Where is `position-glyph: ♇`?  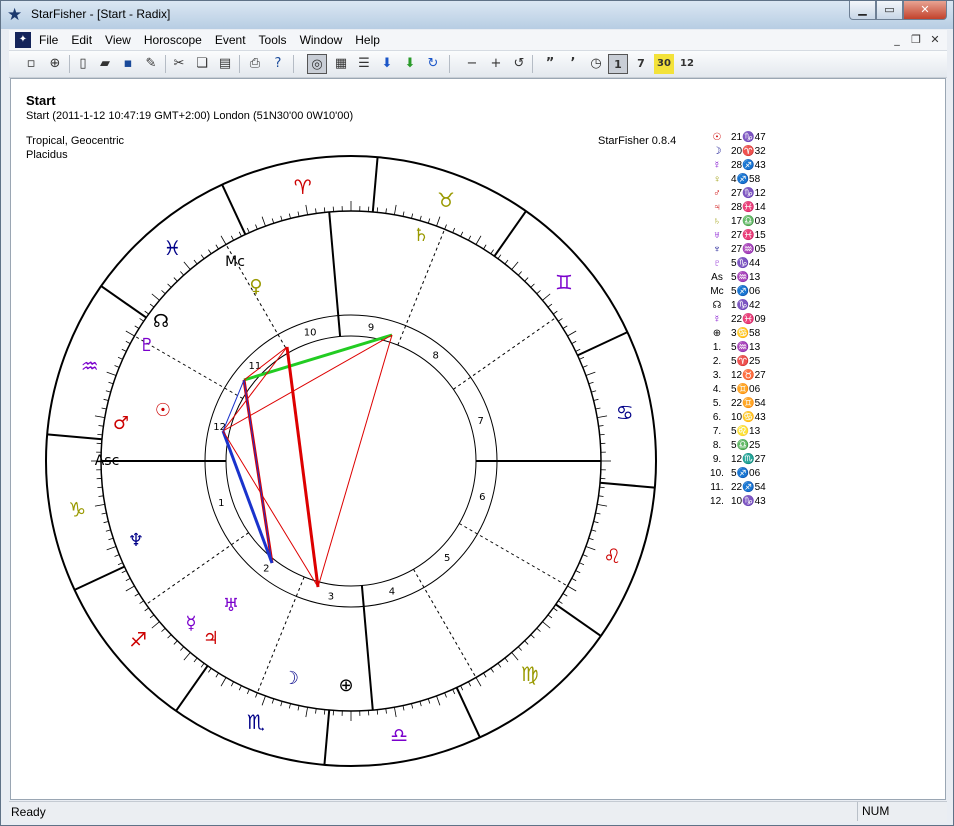
position-glyph: ♇ is located at coordinates (717, 263).